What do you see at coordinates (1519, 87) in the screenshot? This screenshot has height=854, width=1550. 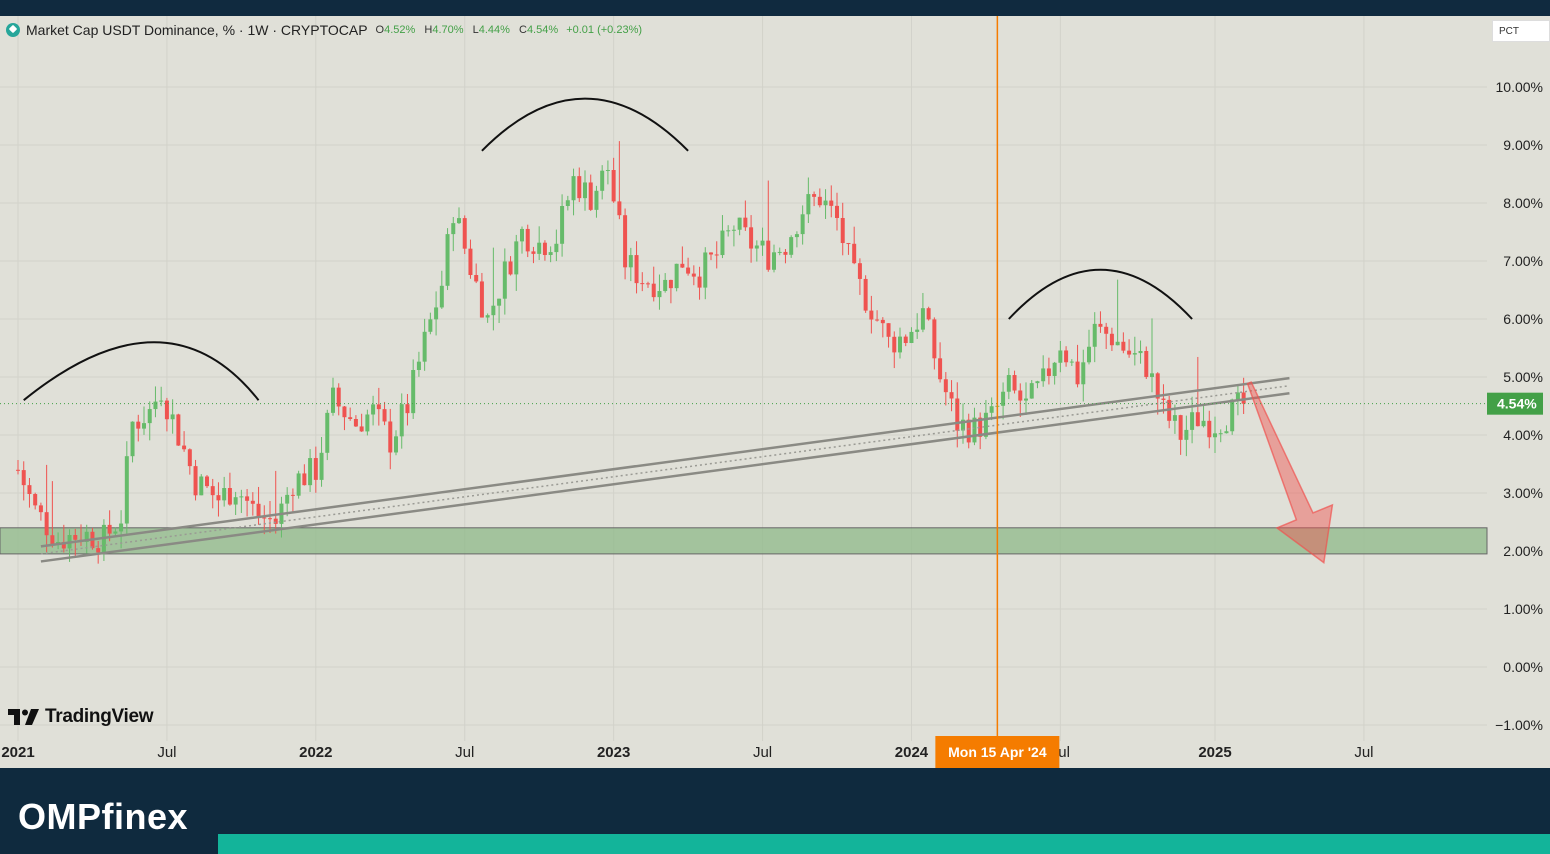 I see `y-tick-label: 10.00%` at bounding box center [1519, 87].